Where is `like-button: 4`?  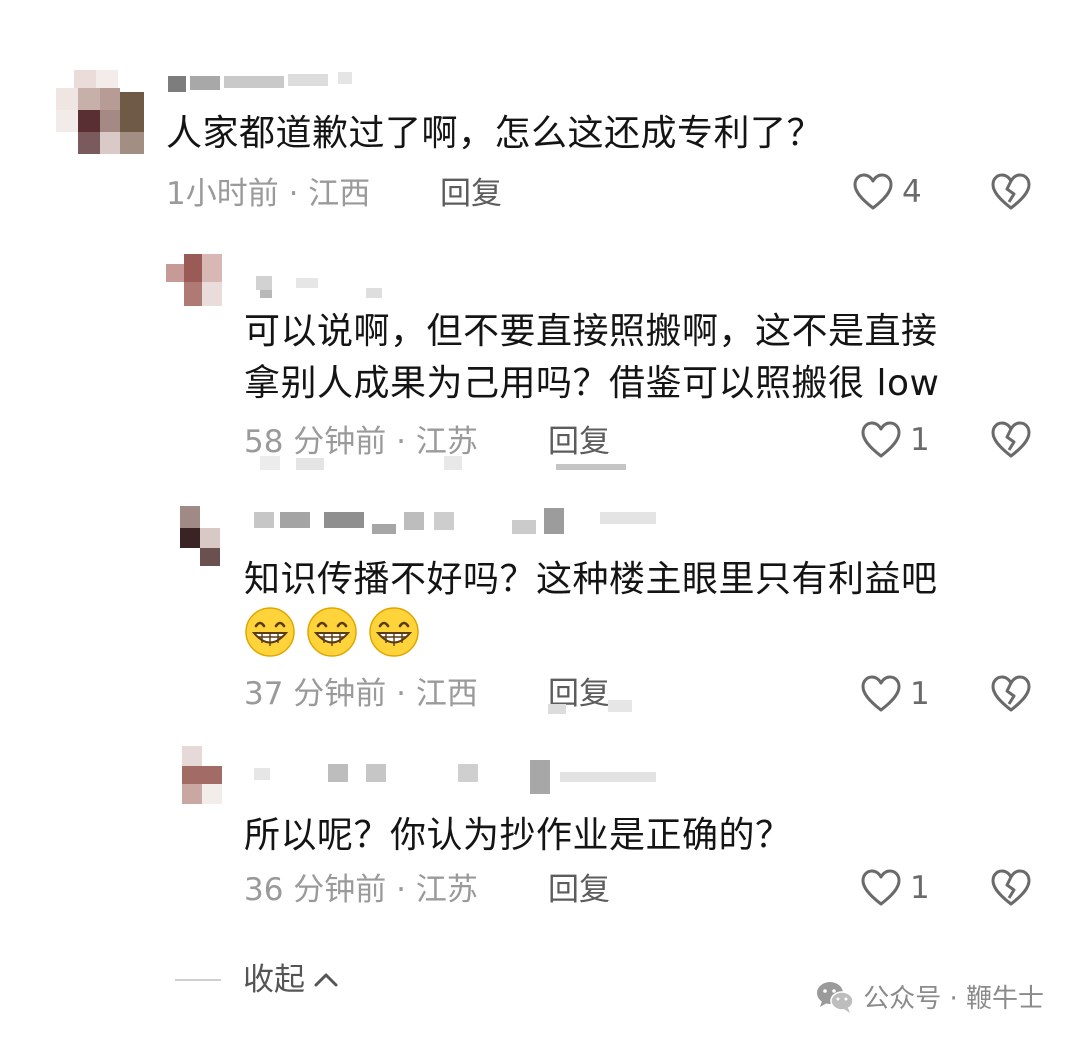 like-button: 4 is located at coordinates (887, 192).